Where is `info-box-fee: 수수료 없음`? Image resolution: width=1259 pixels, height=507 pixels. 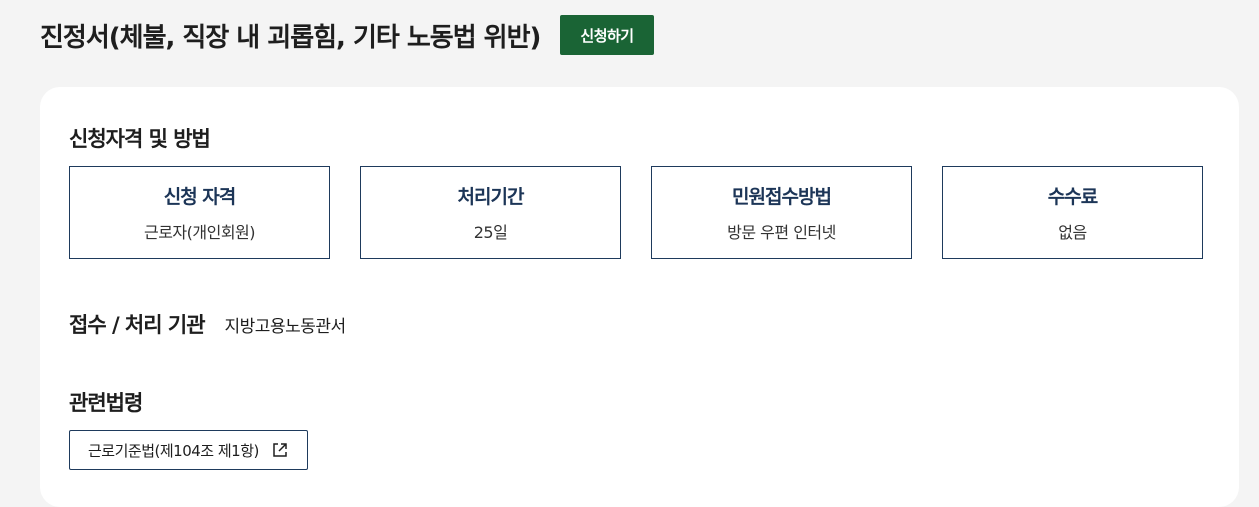 info-box-fee: 수수료 없음 is located at coordinates (1072, 212).